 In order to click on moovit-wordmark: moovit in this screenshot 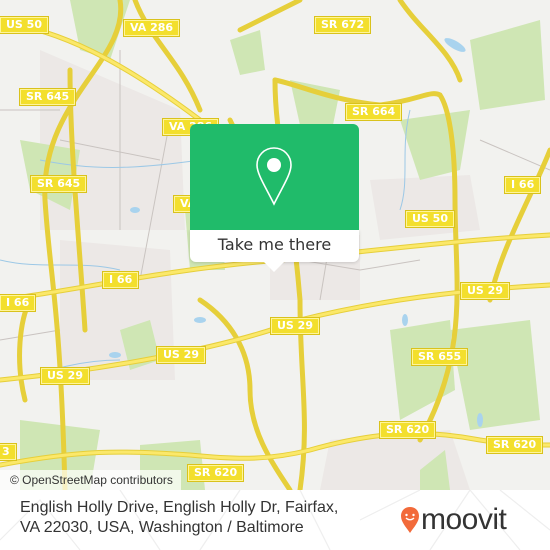, I will do `click(464, 519)`.